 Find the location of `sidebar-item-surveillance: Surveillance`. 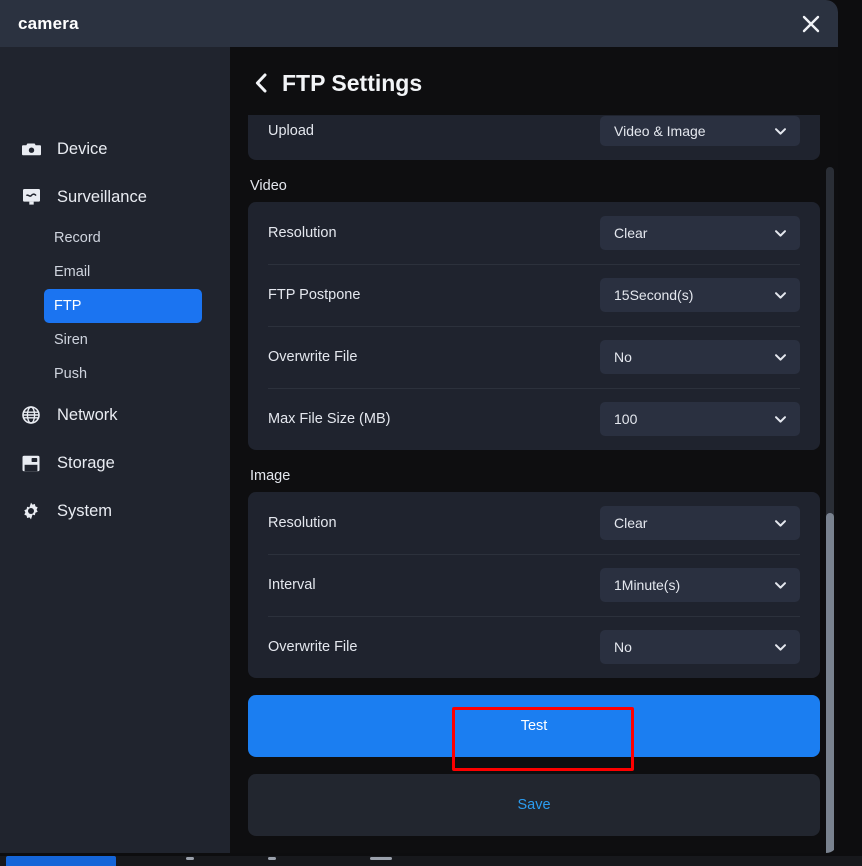

sidebar-item-surveillance: Surveillance is located at coordinates (115, 197).